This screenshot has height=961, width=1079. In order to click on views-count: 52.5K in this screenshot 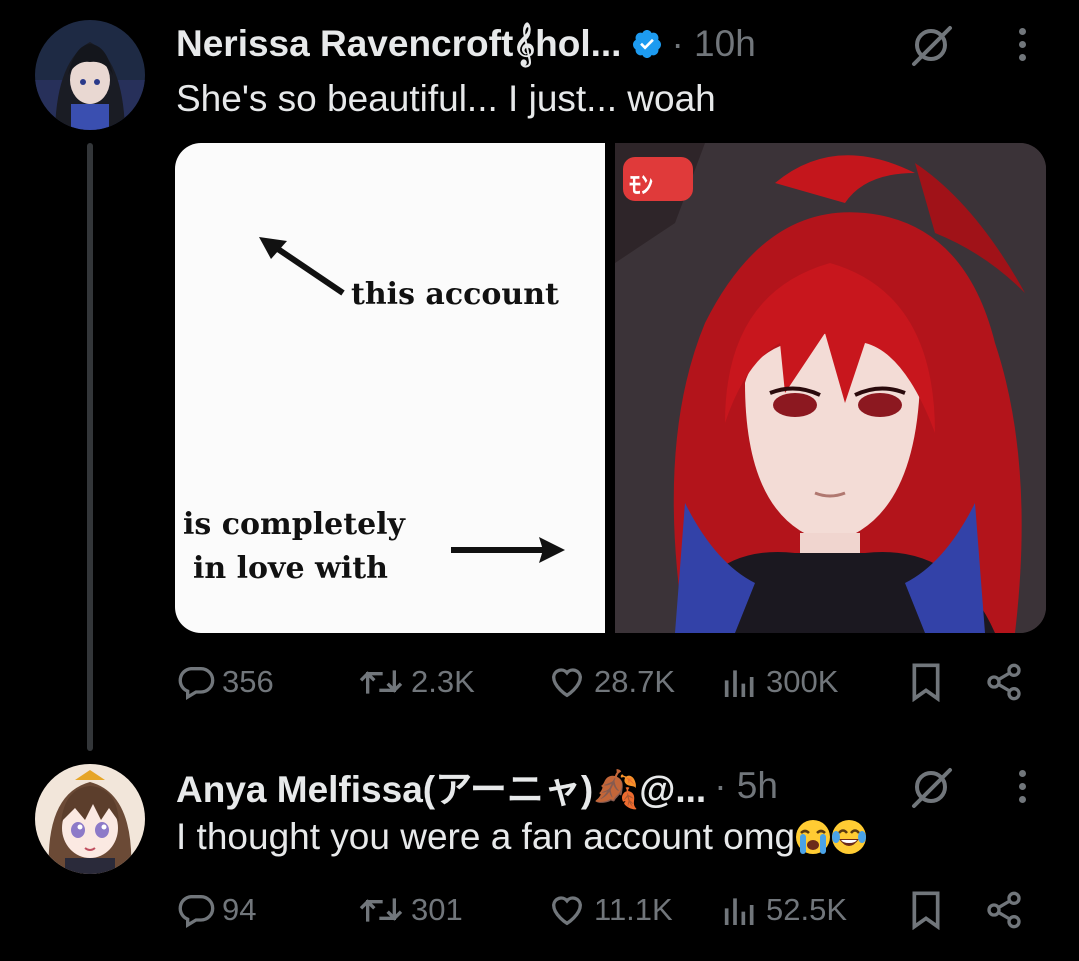, I will do `click(807, 909)`.